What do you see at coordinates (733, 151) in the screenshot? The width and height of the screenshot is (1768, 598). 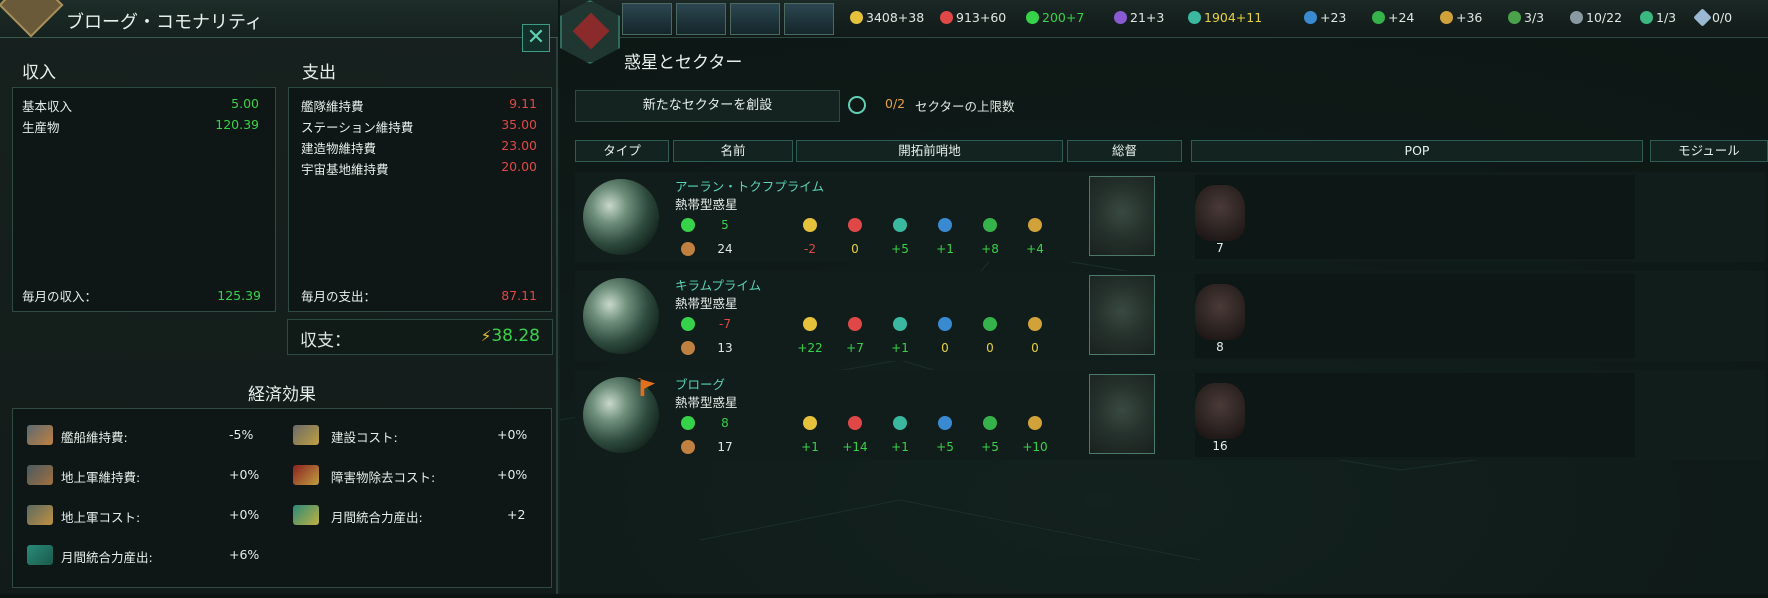 I see `column-name: 名前` at bounding box center [733, 151].